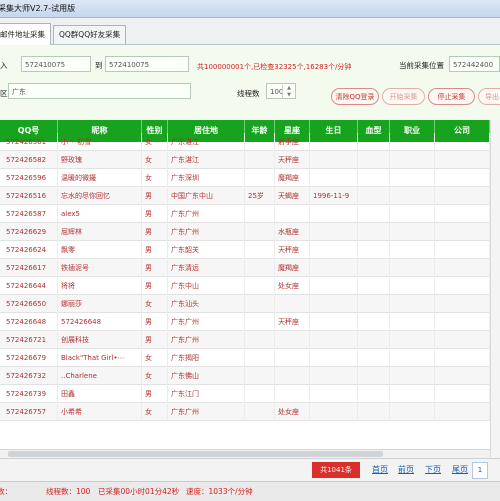 Image resolution: width=500 pixels, height=501 pixels. What do you see at coordinates (451, 96) in the screenshot?
I see `stop-collect-button: 停止采集` at bounding box center [451, 96].